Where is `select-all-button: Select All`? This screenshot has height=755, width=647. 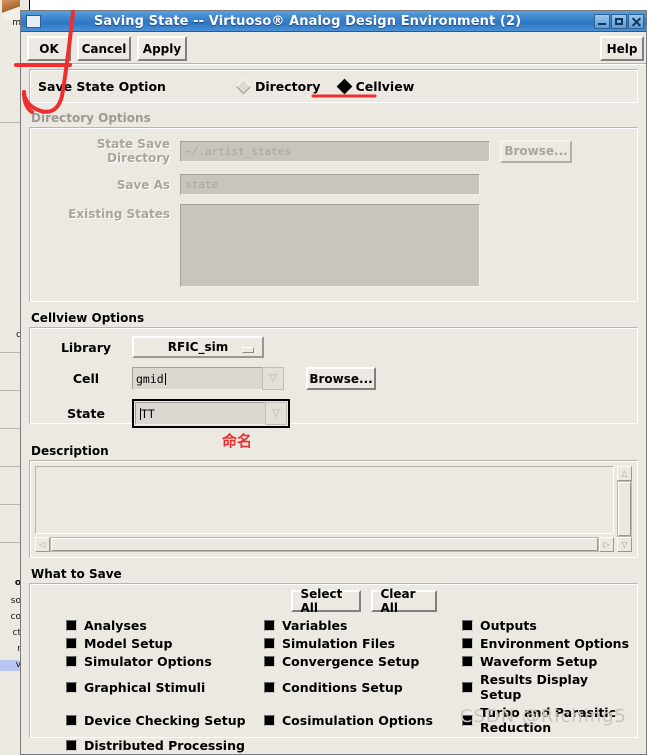
select-all-button: Select All is located at coordinates (325, 601).